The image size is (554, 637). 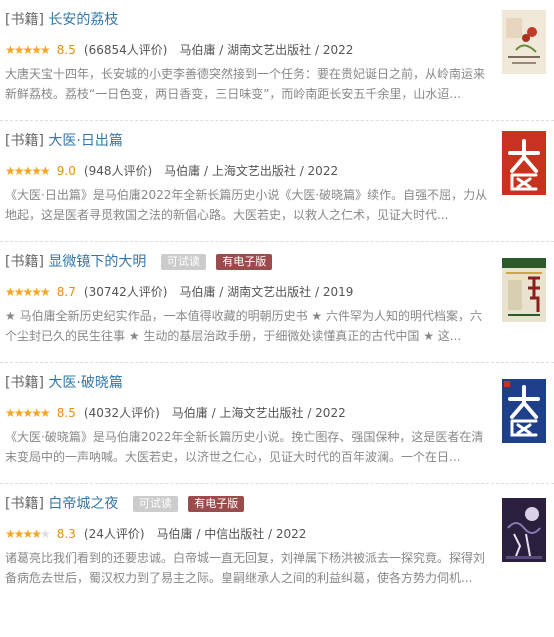 What do you see at coordinates (83, 504) in the screenshot?
I see `book-title-link: 白帝城之夜` at bounding box center [83, 504].